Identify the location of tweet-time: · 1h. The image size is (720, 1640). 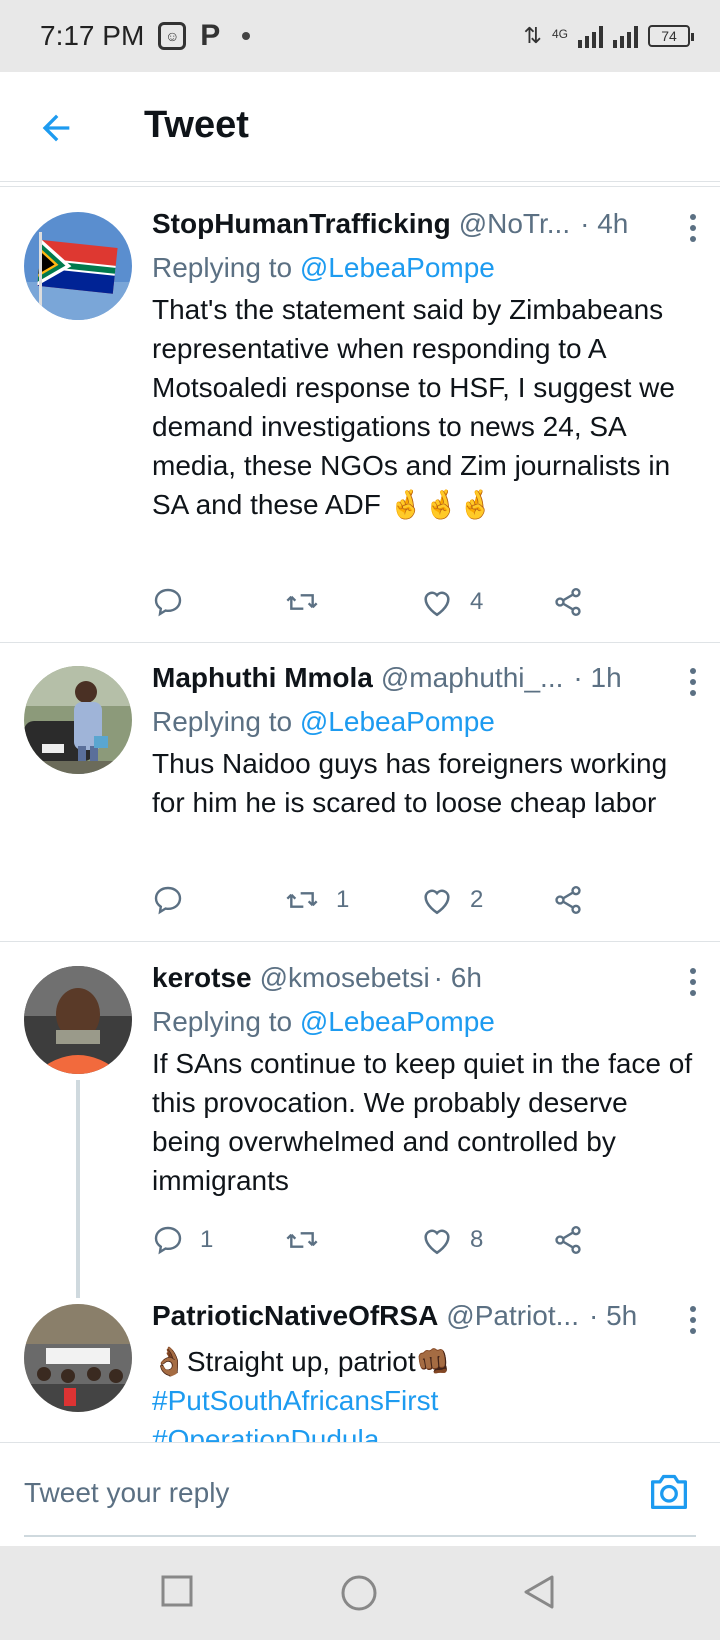
(597, 677).